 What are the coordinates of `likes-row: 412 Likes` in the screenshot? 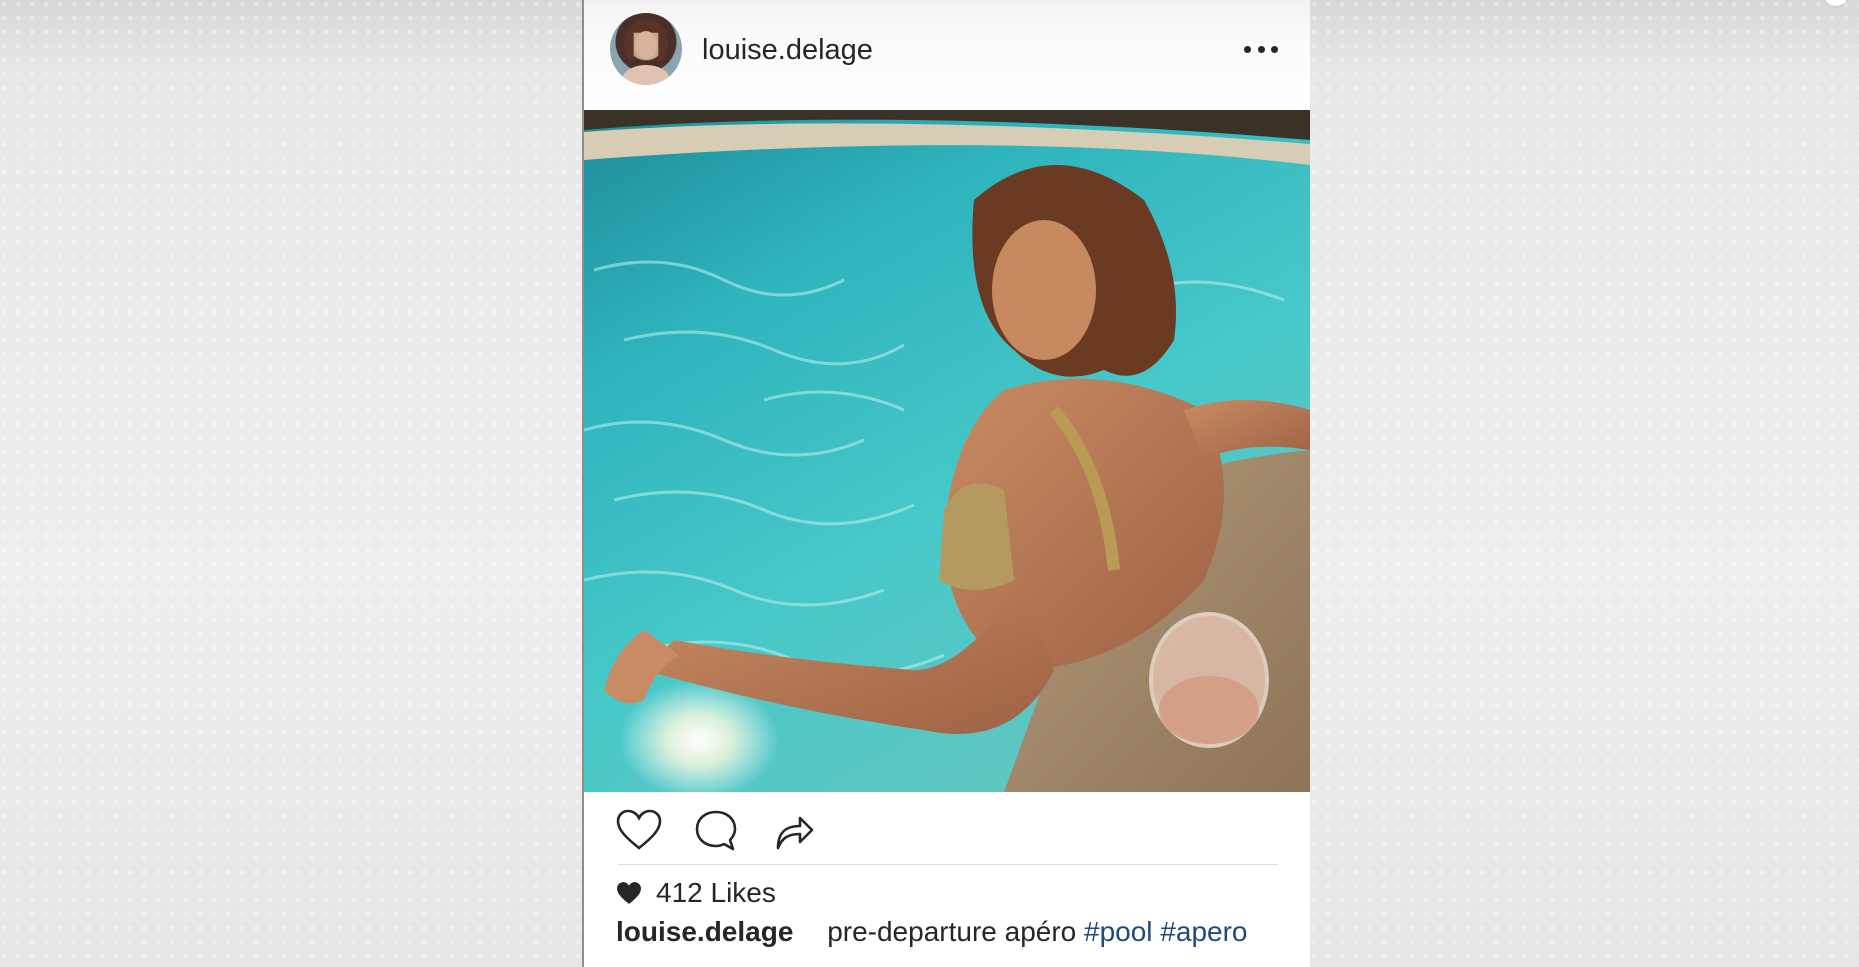 It's located at (696, 893).